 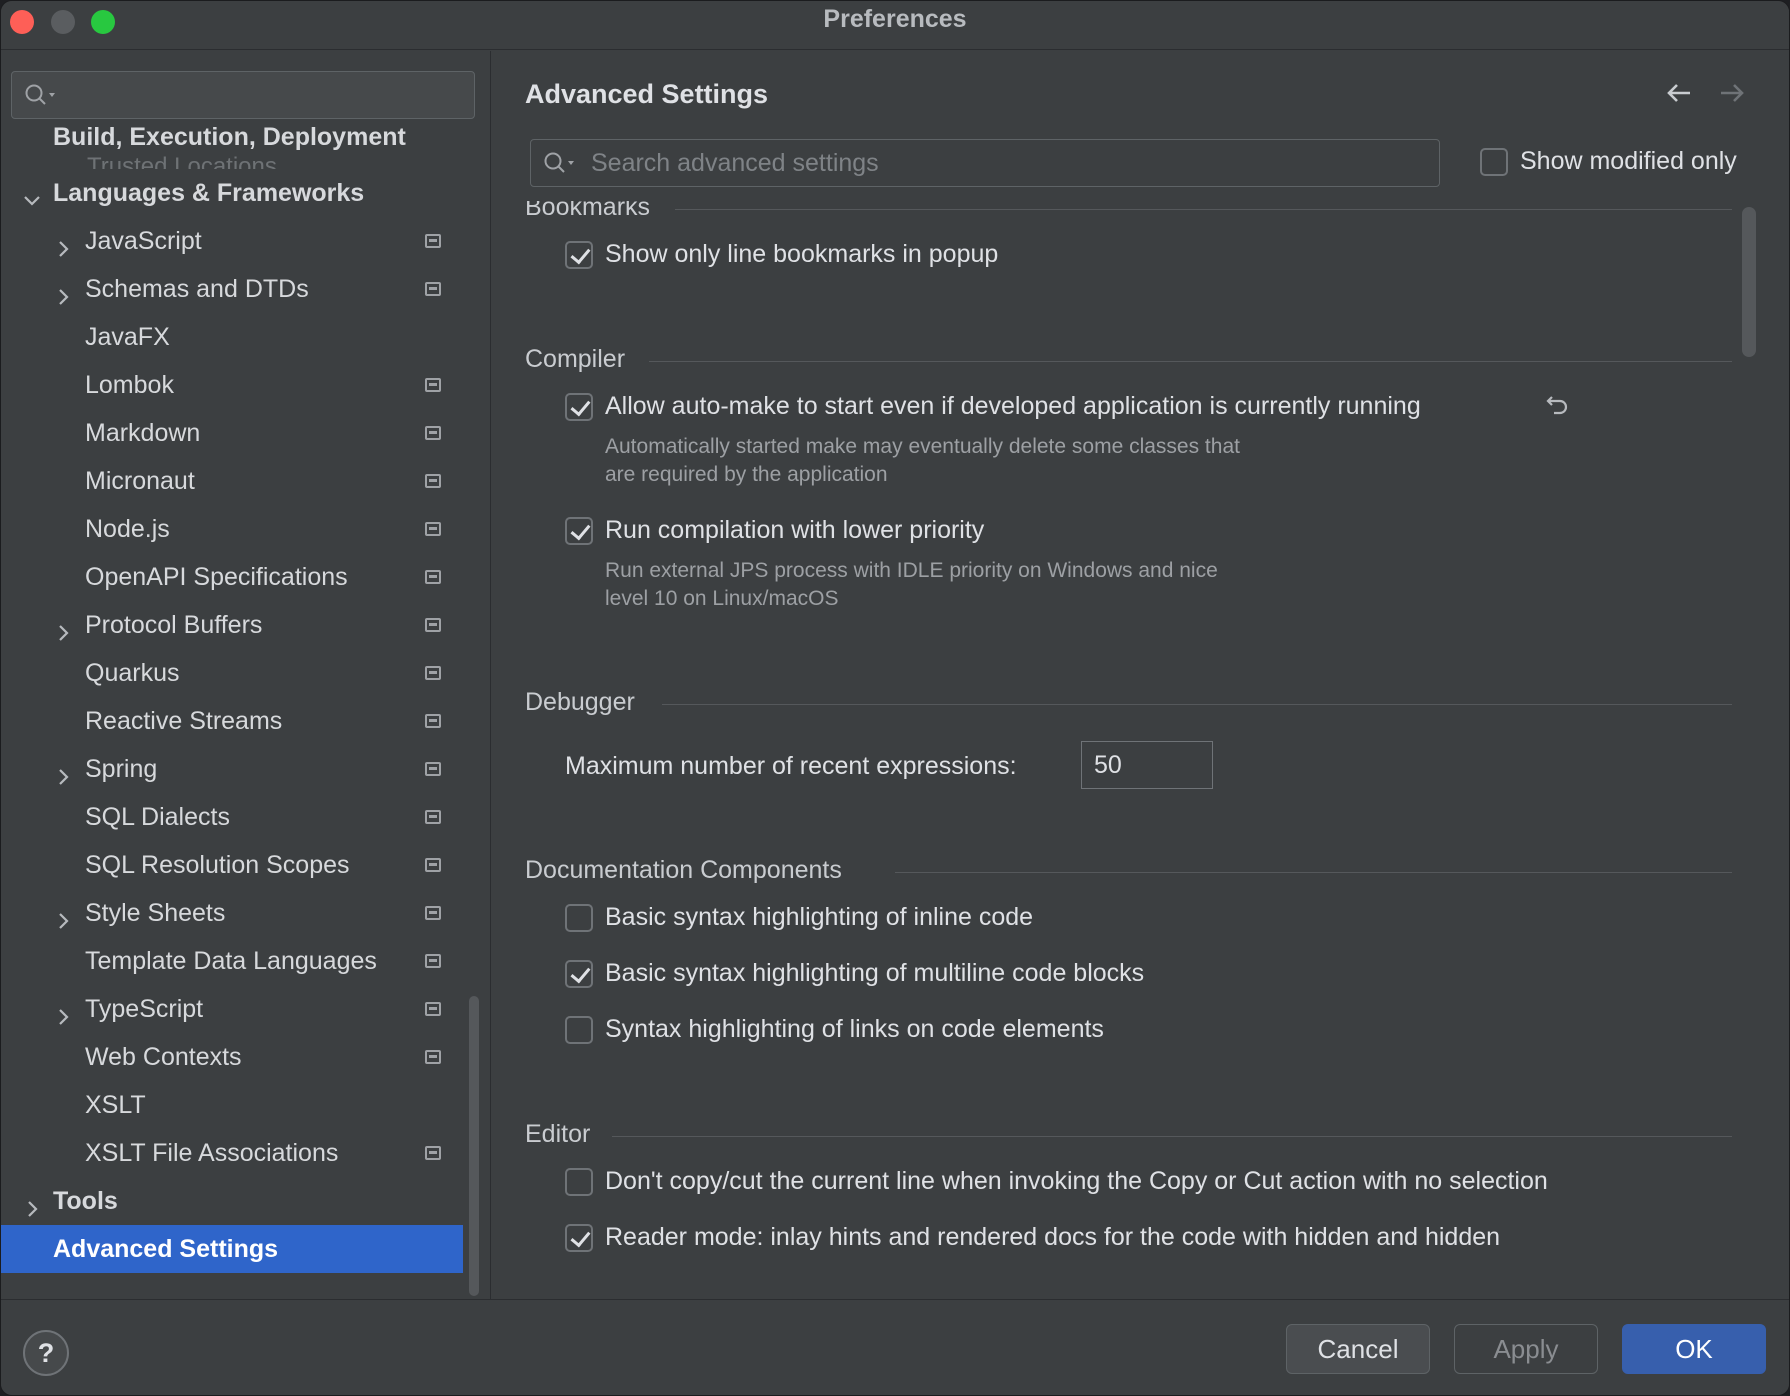 I want to click on bookmarks-line-popup-checkbox, so click(x=579, y=255).